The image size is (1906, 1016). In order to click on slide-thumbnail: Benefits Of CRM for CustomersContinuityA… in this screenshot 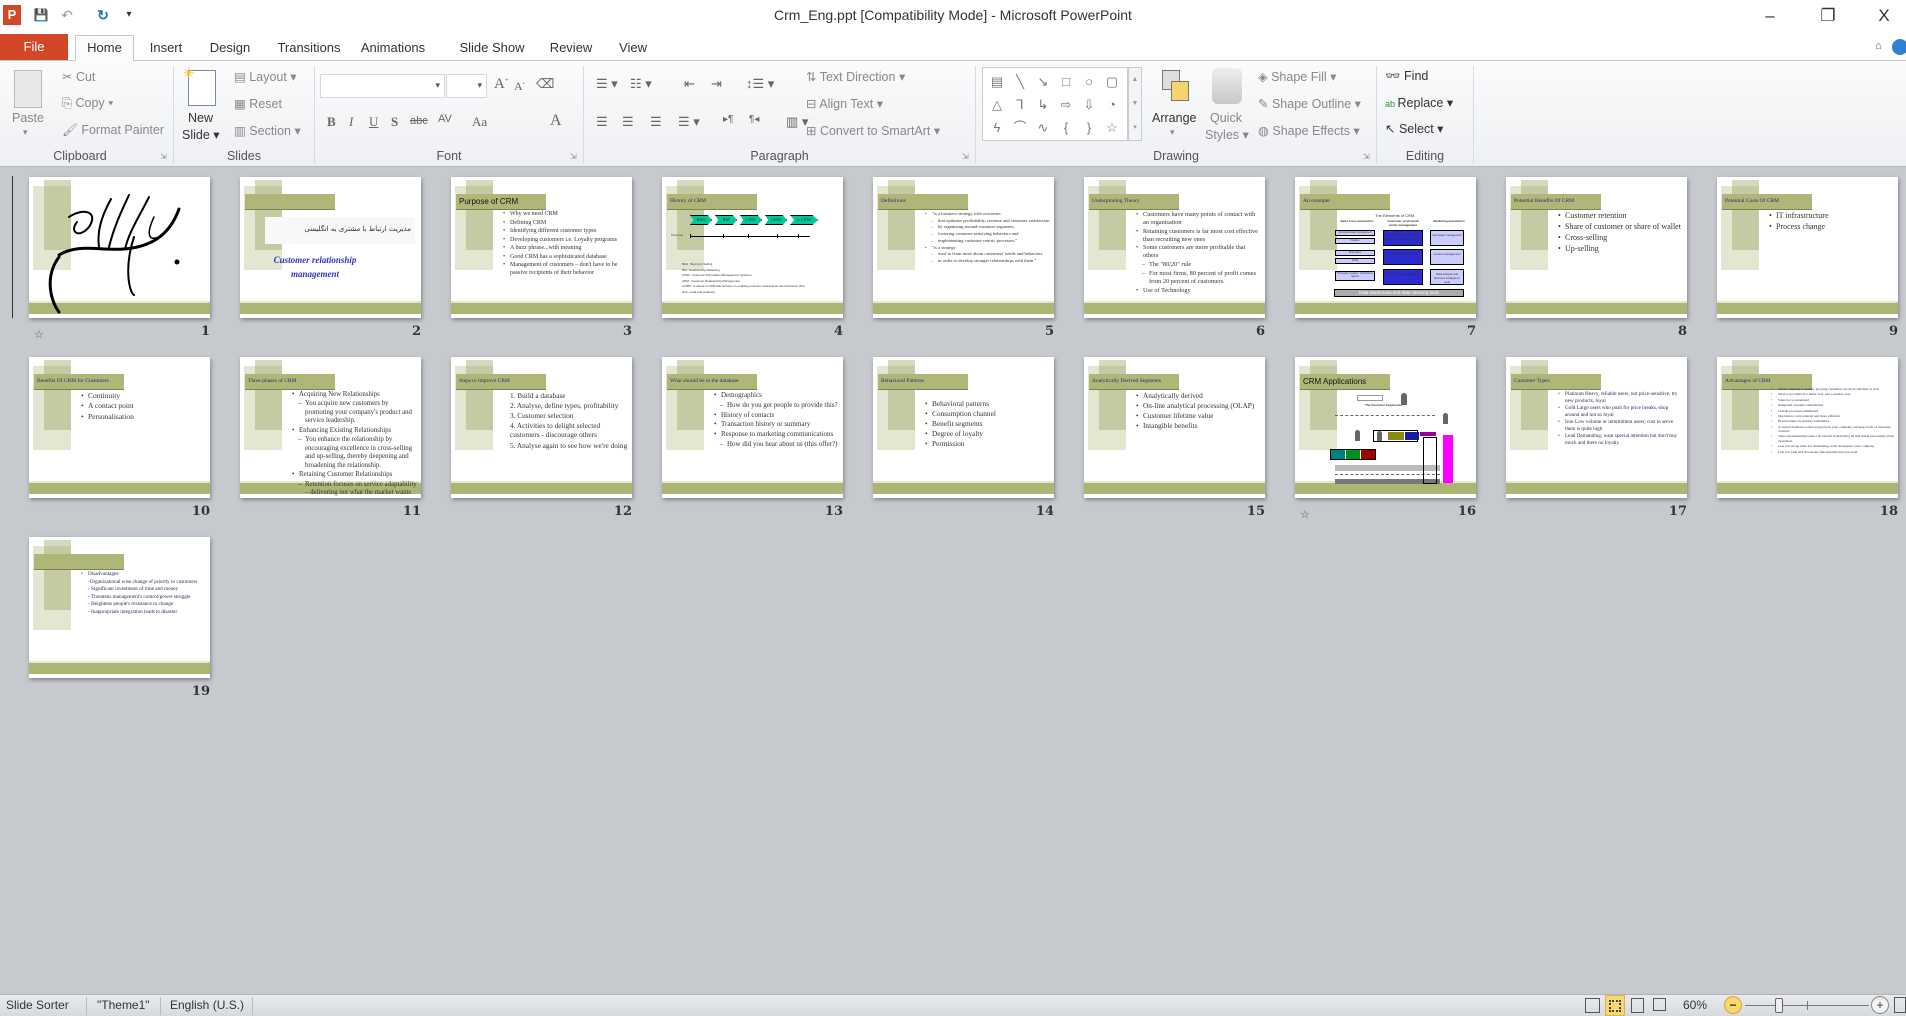, I will do `click(119, 427)`.